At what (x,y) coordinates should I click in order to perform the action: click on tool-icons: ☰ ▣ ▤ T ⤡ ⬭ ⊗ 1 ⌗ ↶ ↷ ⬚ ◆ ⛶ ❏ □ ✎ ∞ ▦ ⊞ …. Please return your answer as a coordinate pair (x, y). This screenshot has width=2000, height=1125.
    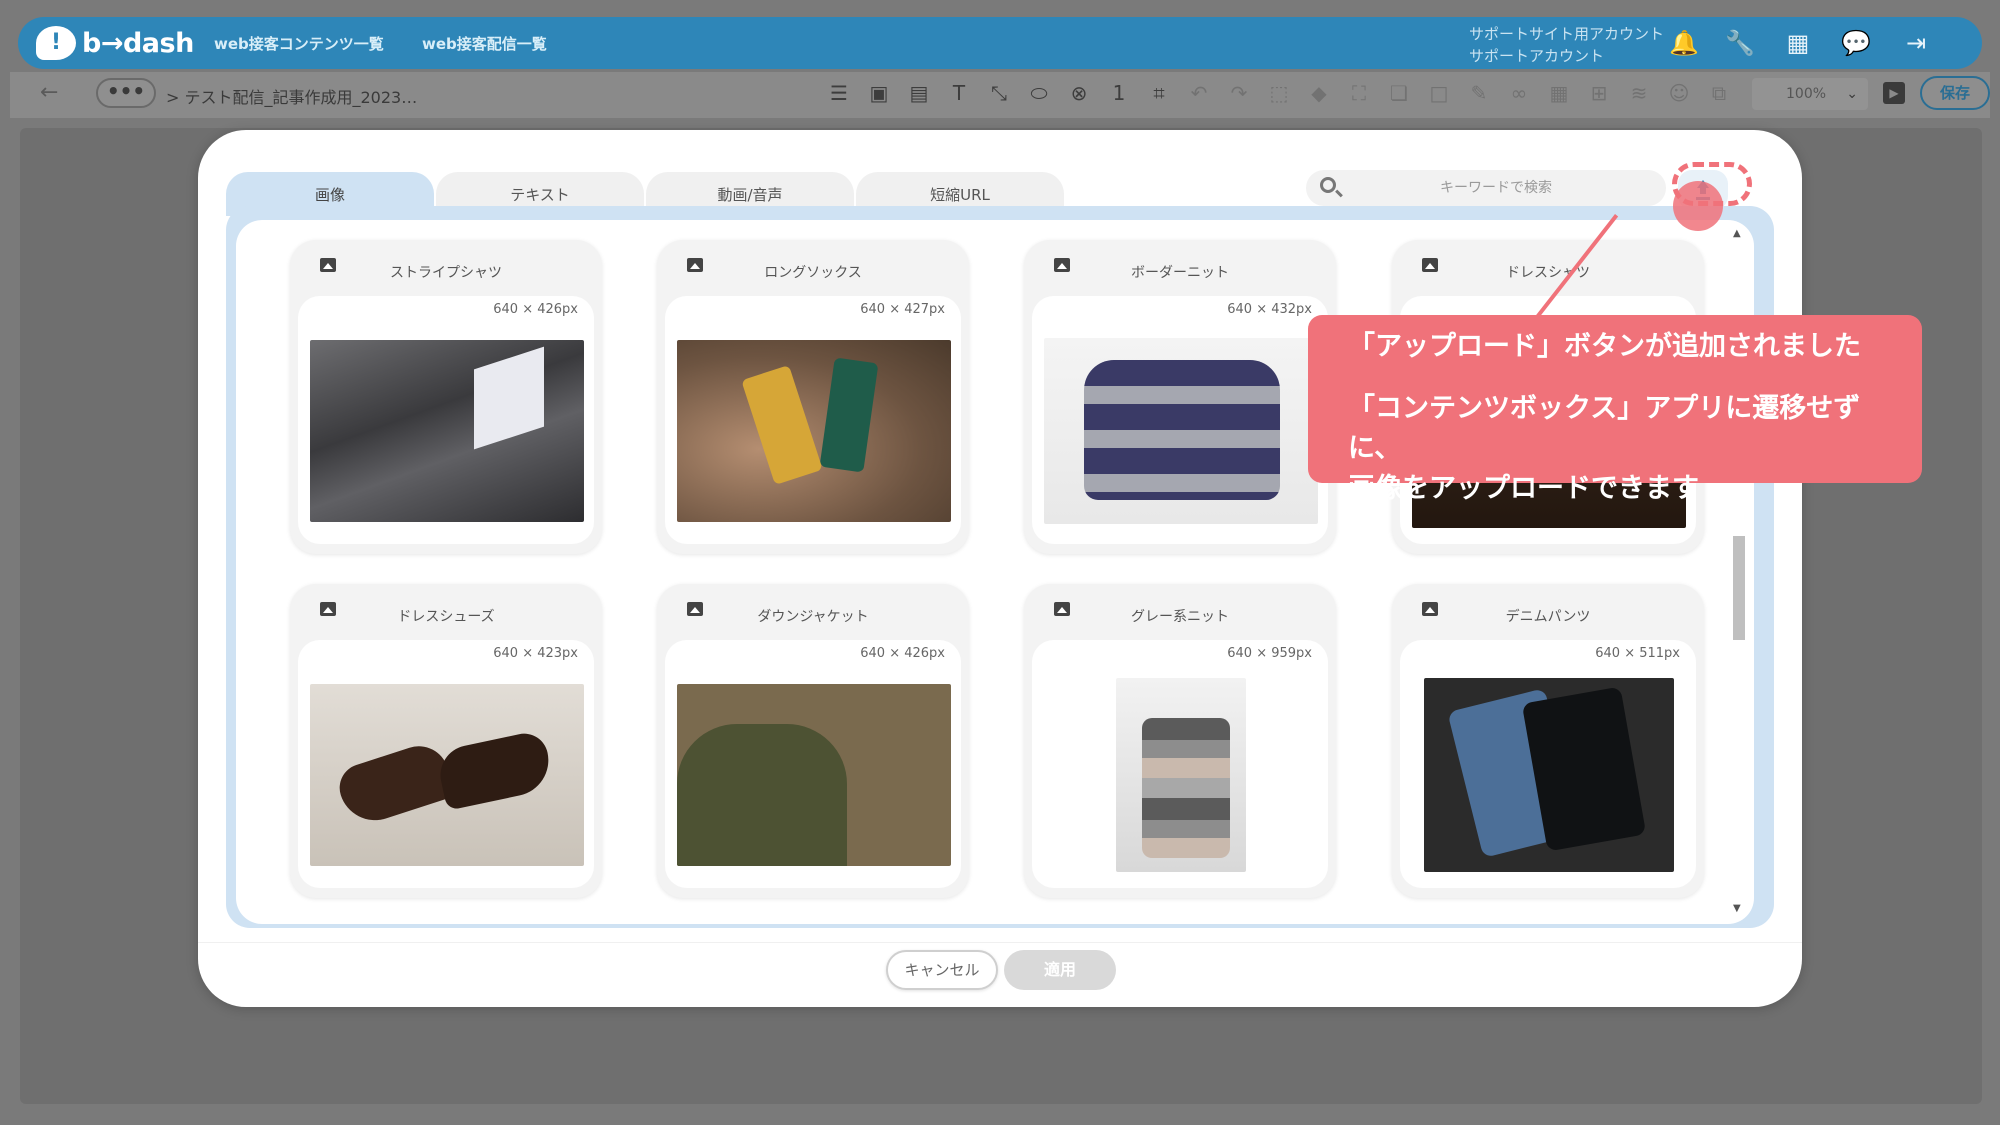
    Looking at the image, I should click on (1279, 93).